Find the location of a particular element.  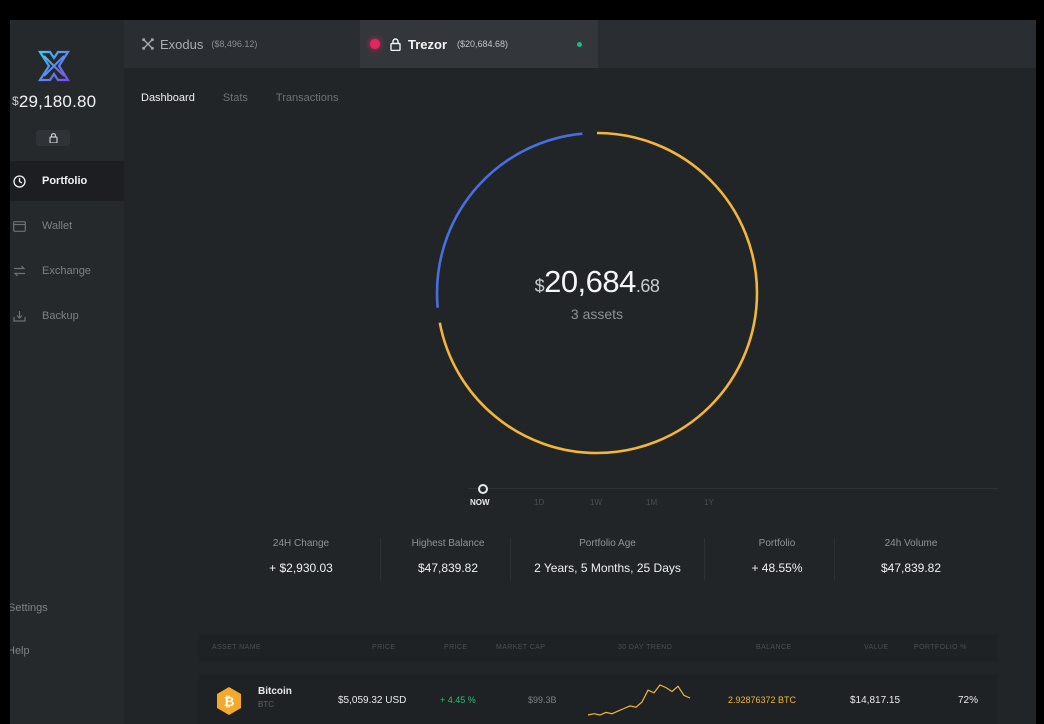

column-header: 30 DAY TREND is located at coordinates (645, 647).